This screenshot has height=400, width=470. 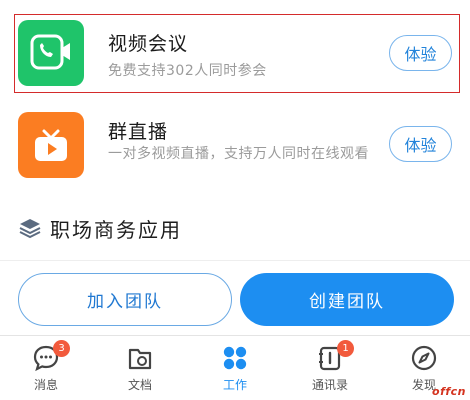 What do you see at coordinates (420, 144) in the screenshot?
I see `group-live-try-button: 体验` at bounding box center [420, 144].